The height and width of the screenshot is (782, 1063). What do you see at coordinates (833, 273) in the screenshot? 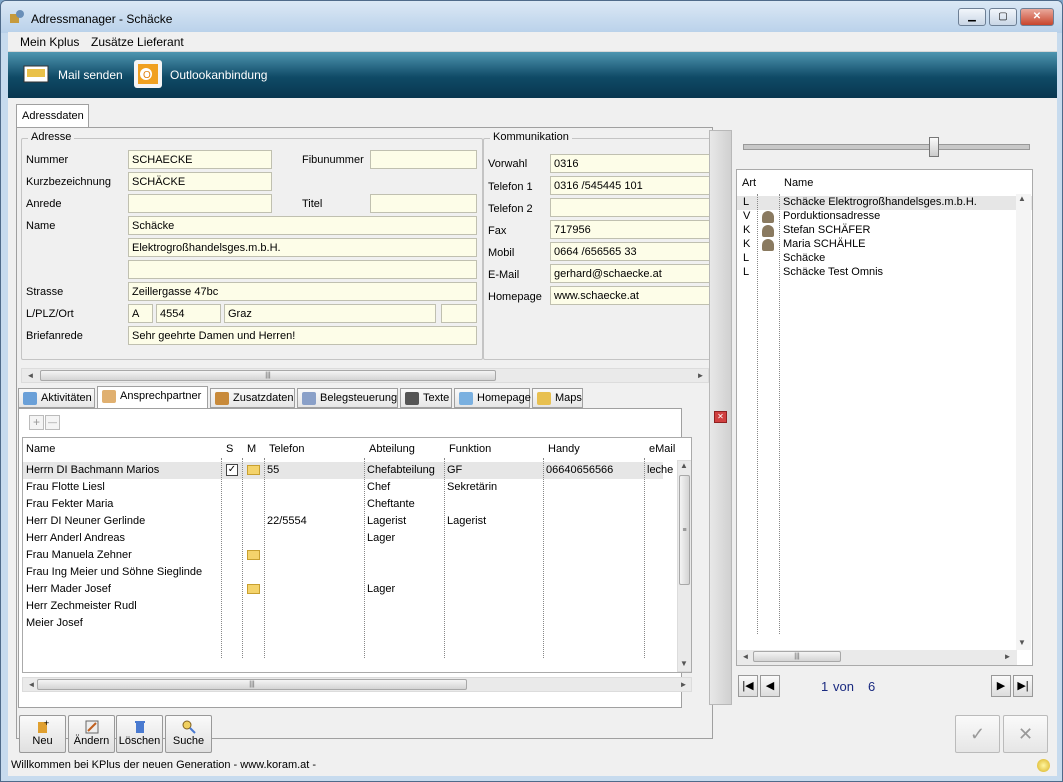
I see `address-name: Schäcke Test Omnis` at bounding box center [833, 273].